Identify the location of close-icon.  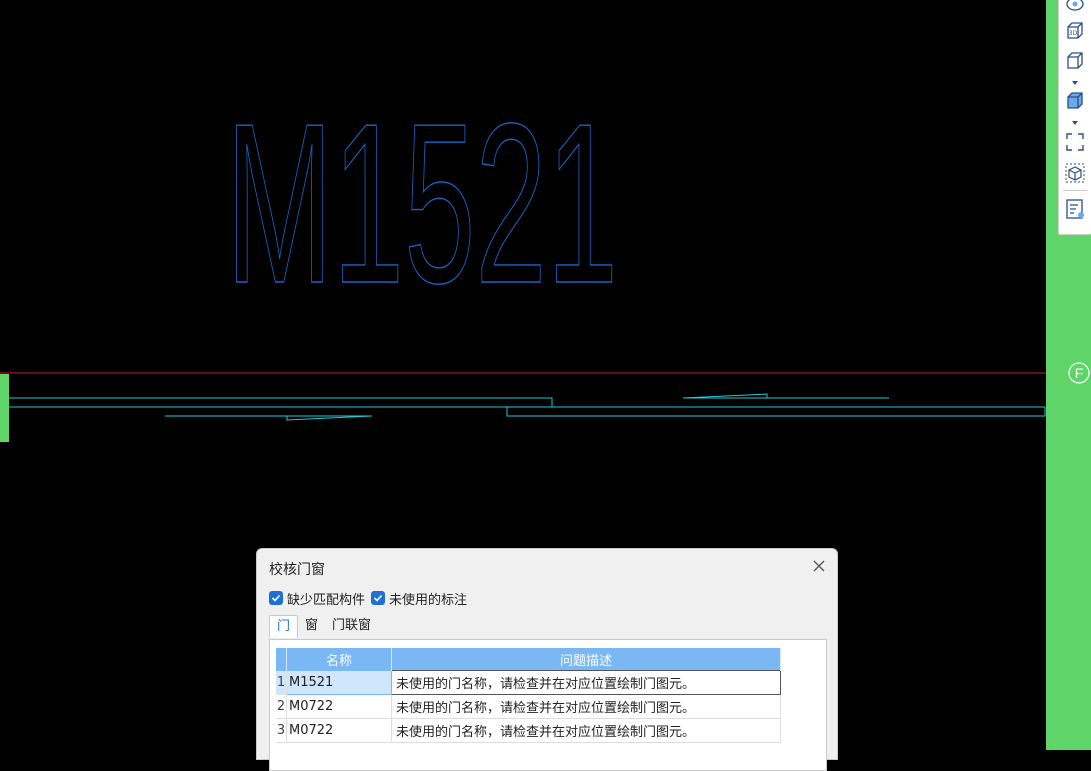
(819, 566).